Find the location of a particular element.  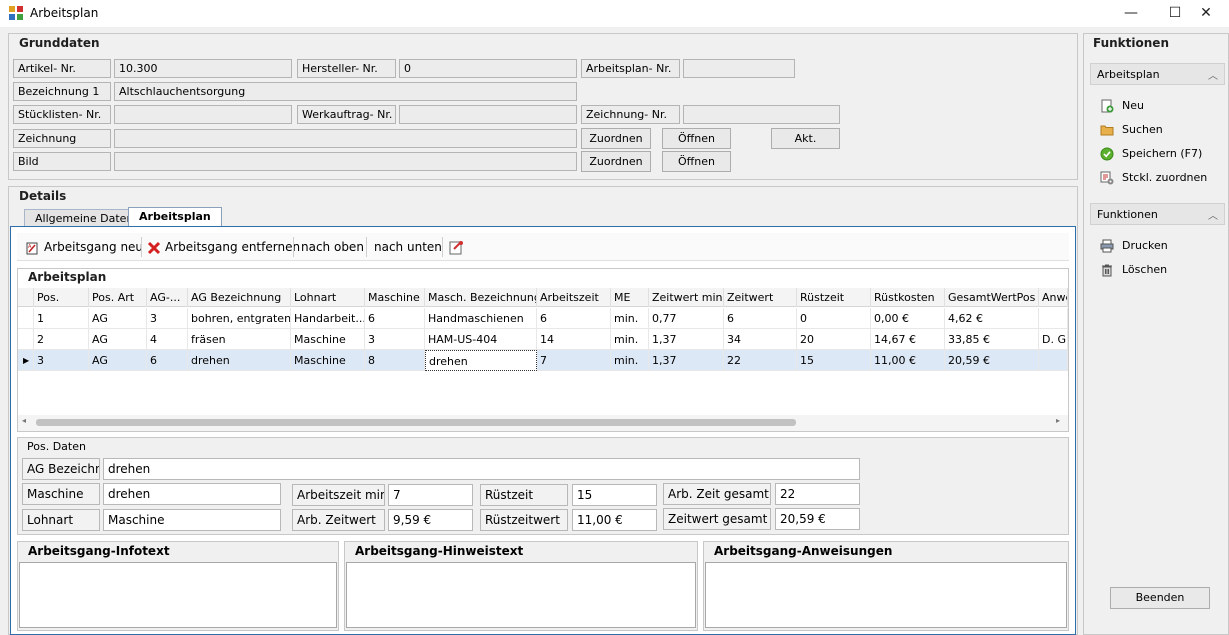

nach-unten-button: nach unten is located at coordinates (408, 247).